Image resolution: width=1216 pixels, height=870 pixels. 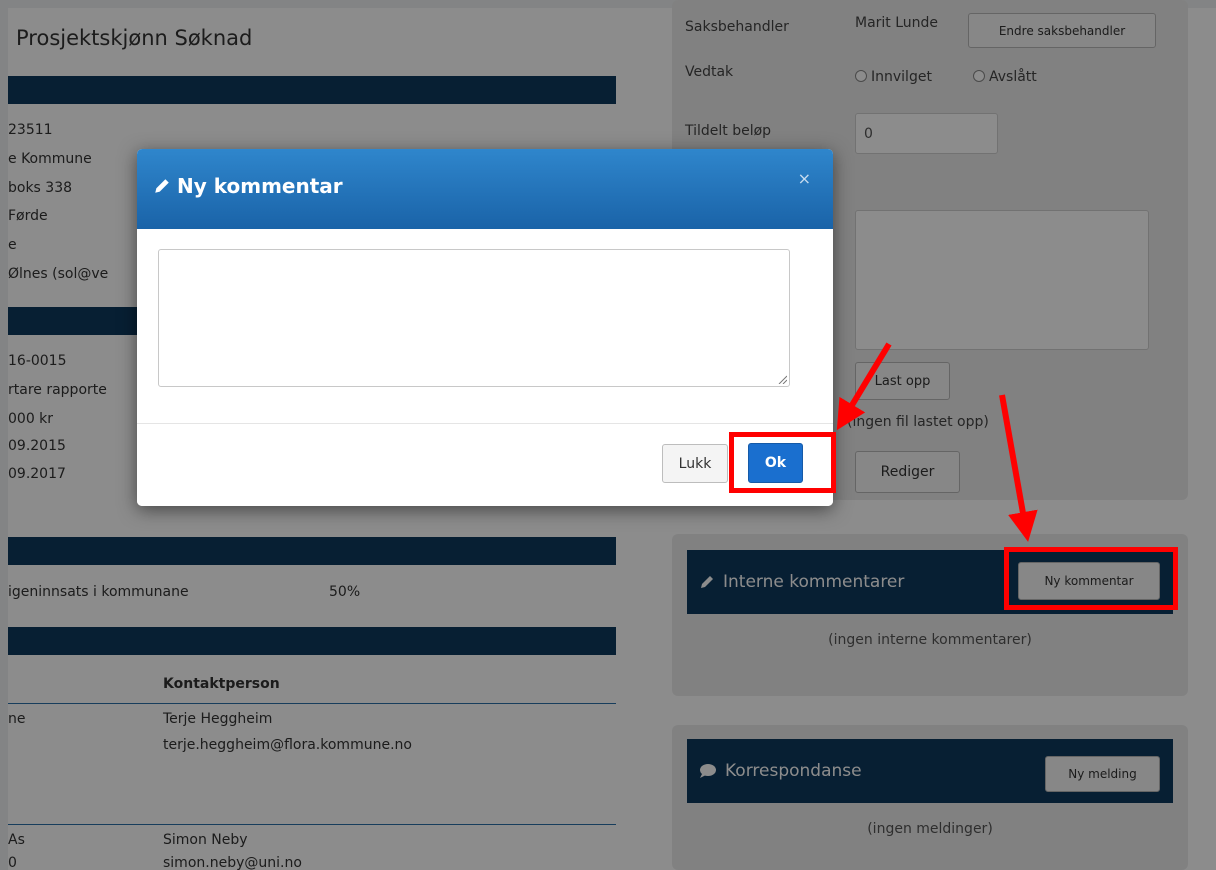 I want to click on arrow-to-new-comment, so click(x=1018, y=468).